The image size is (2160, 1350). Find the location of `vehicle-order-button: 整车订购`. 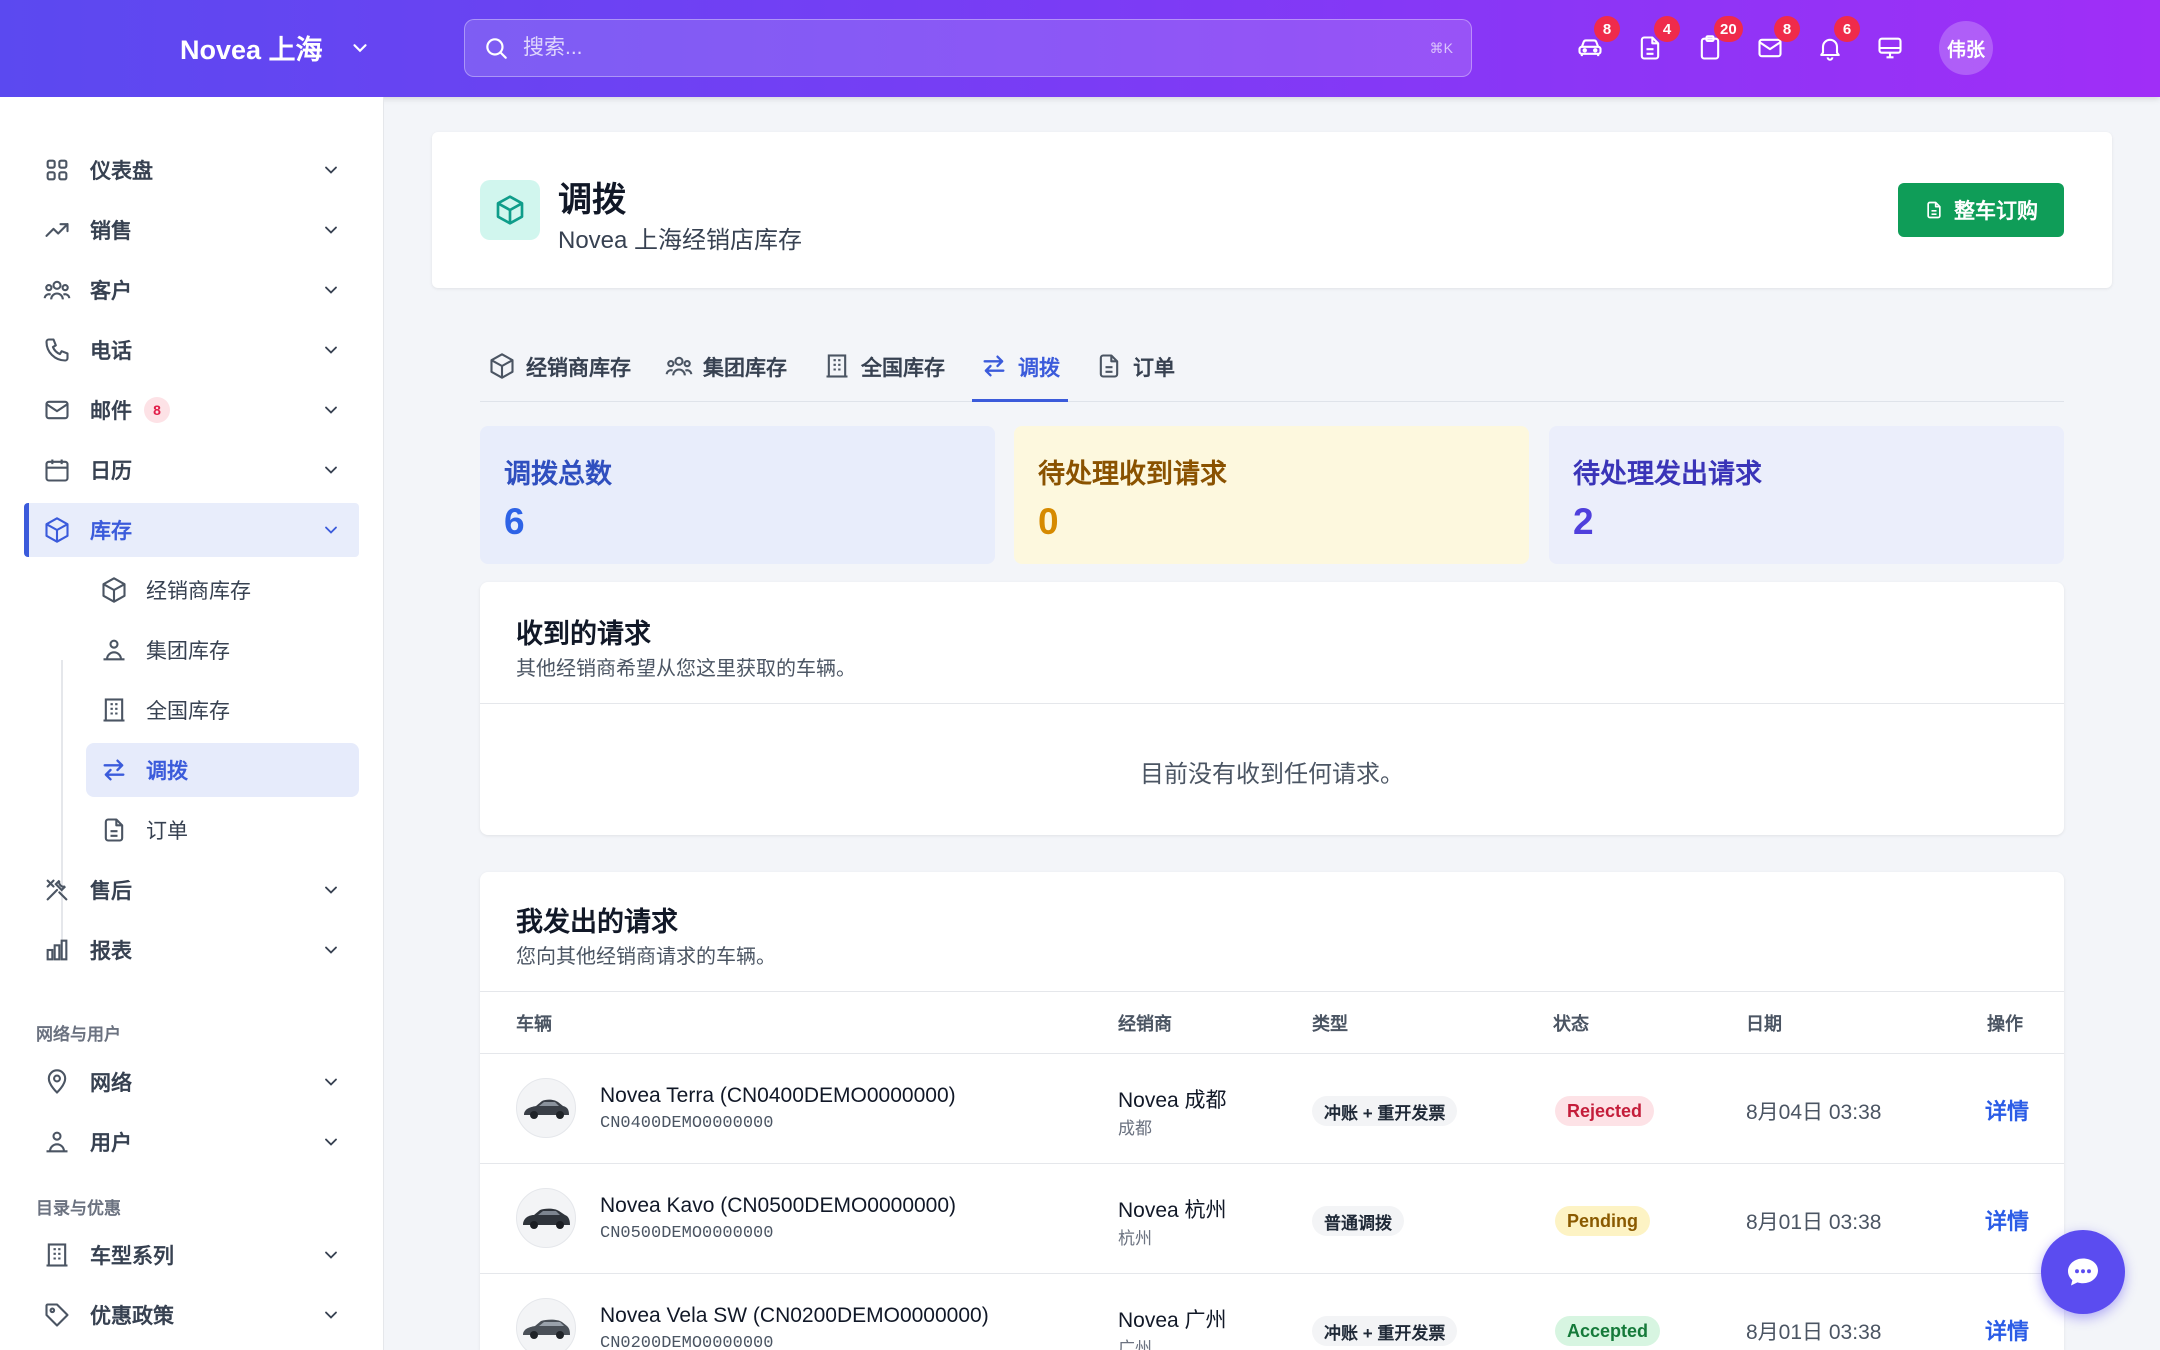

vehicle-order-button: 整车订购 is located at coordinates (1981, 210).